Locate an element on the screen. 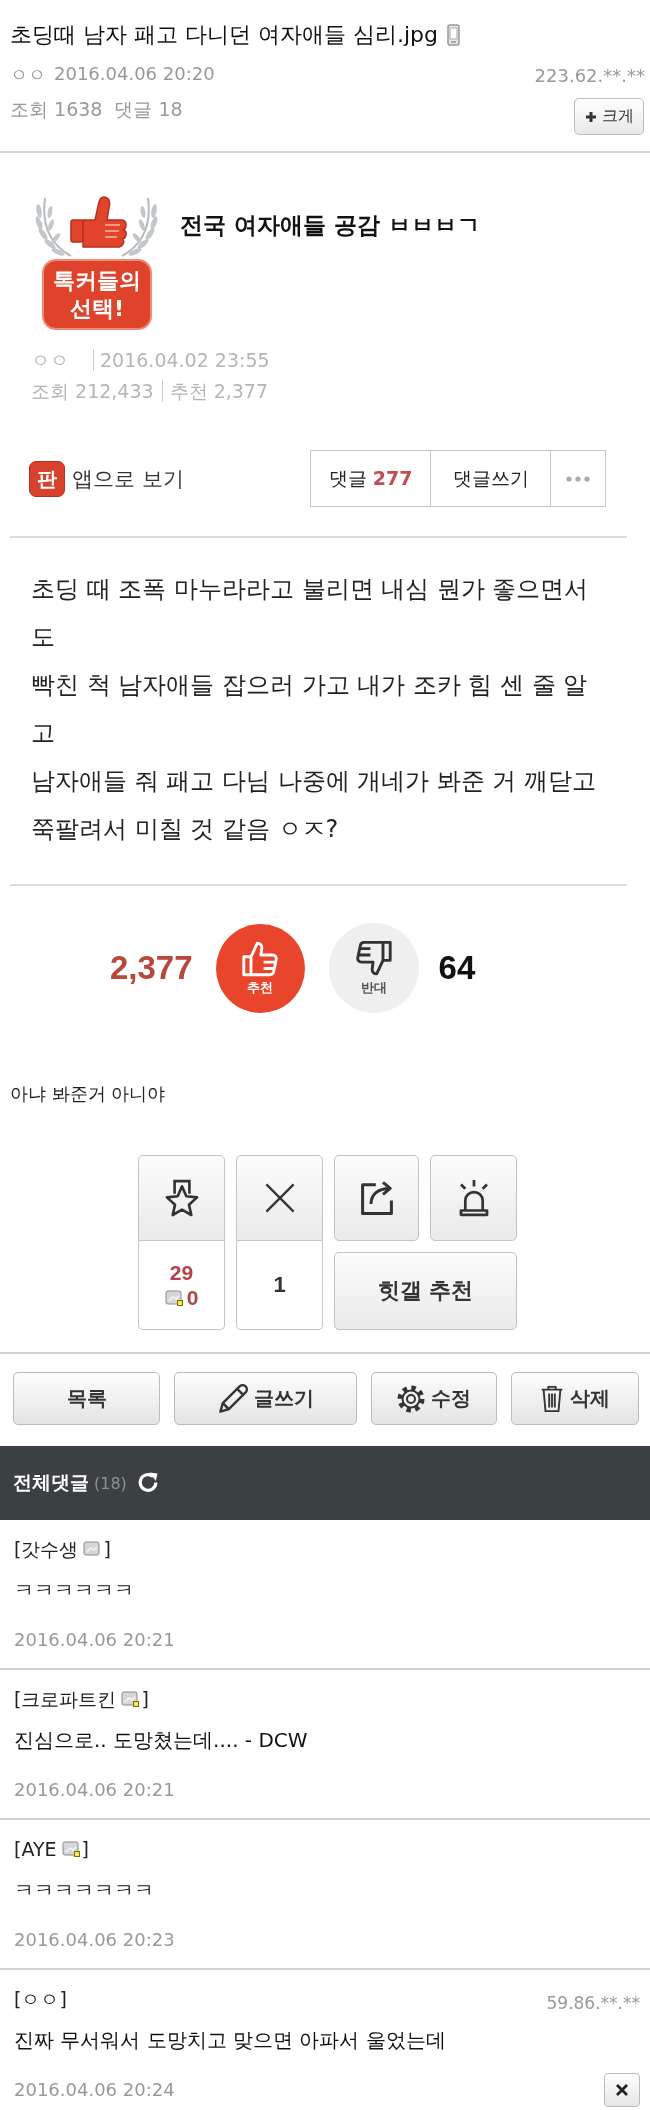  post-title: 초딩때 남자 패고 다니던 여자애들 심리.jpg is located at coordinates (224, 35).